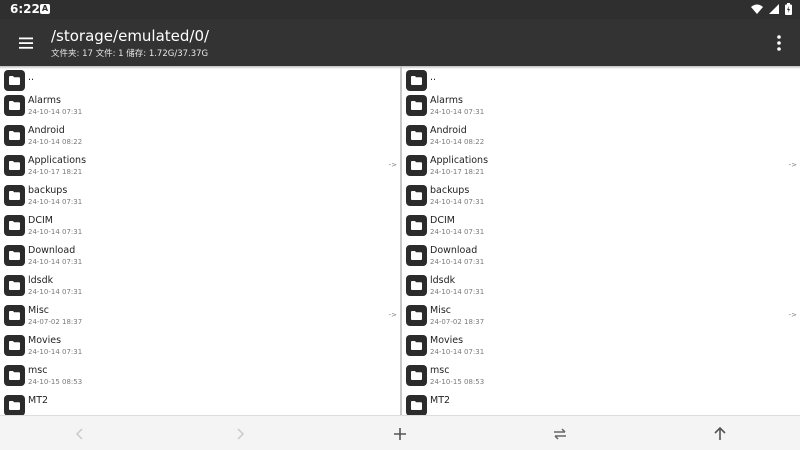 The width and height of the screenshot is (800, 450). I want to click on add-icon, so click(400, 434).